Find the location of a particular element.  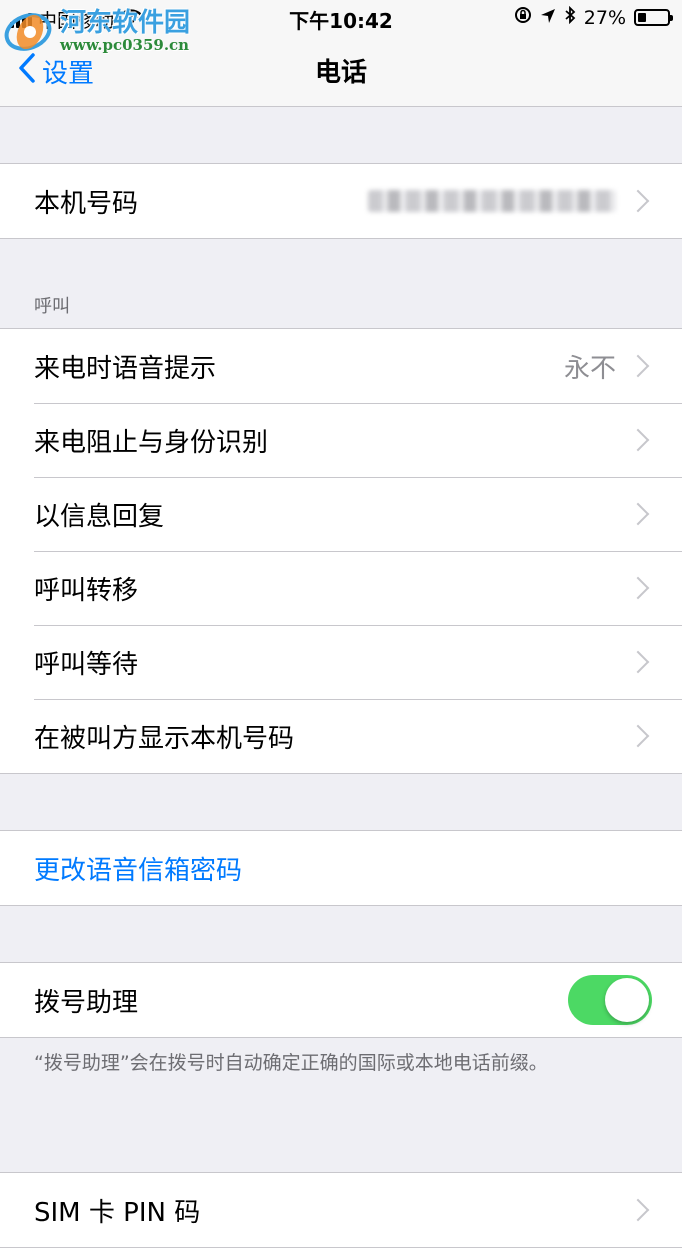

status-right: 27% is located at coordinates (593, 17).